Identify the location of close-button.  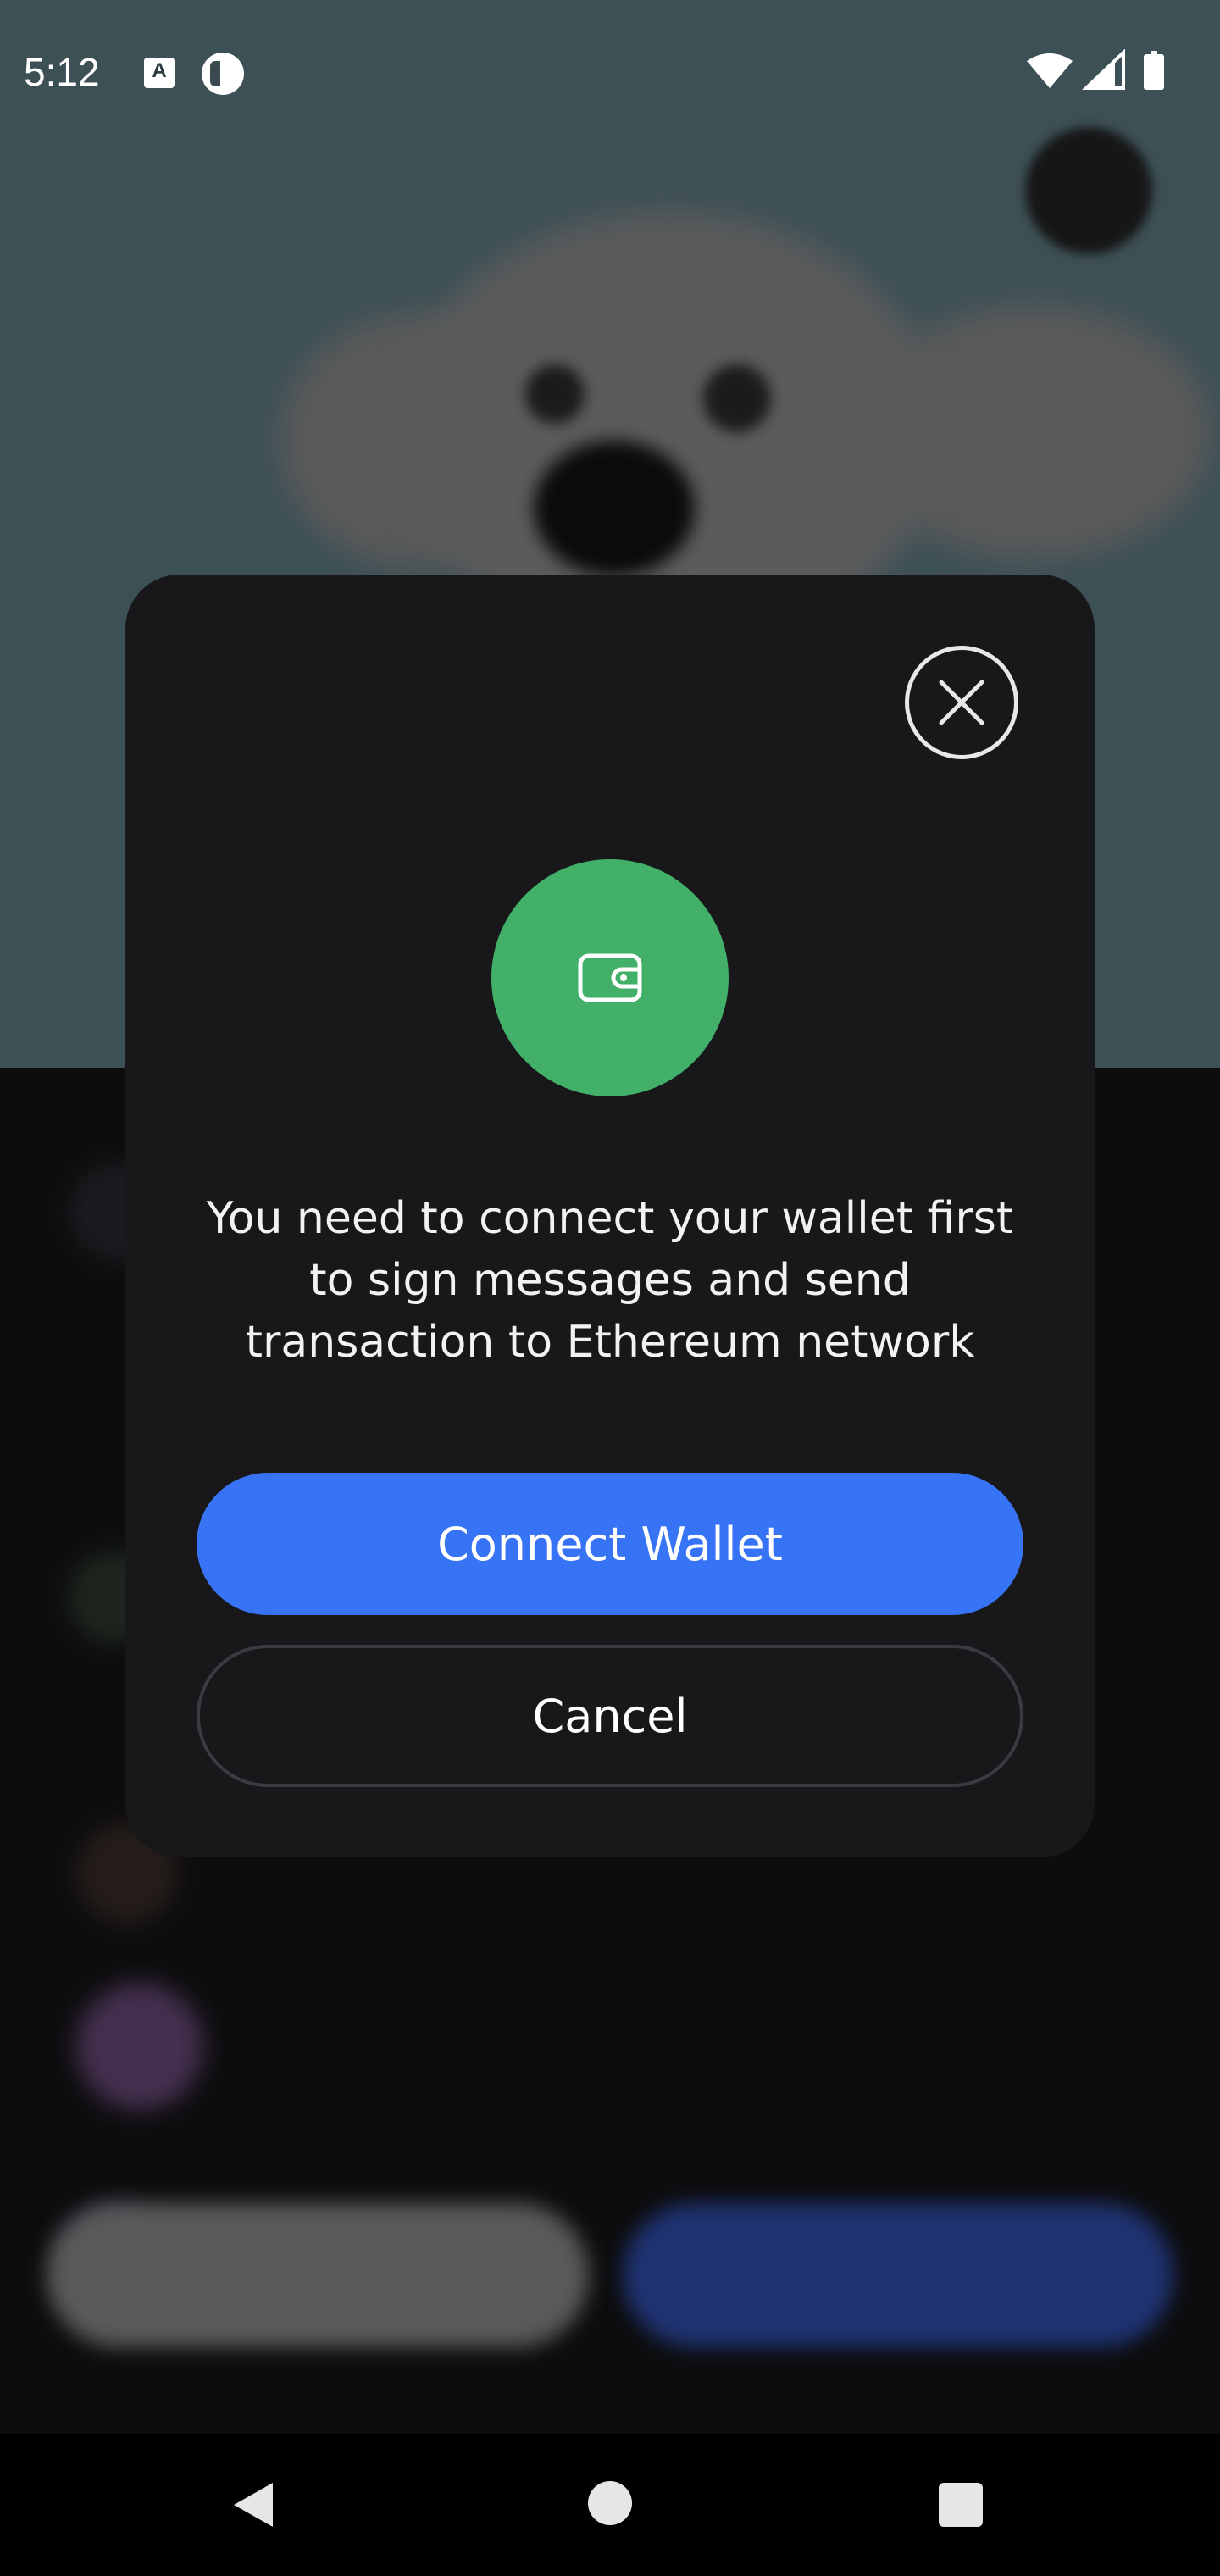
(961, 702).